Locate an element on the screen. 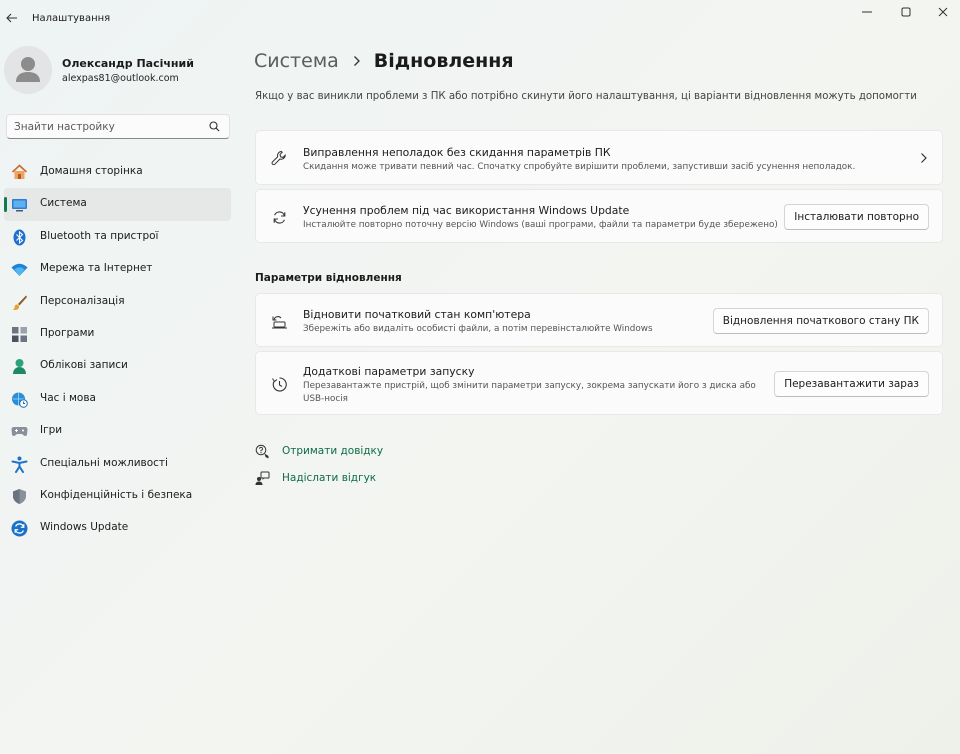 The height and width of the screenshot is (754, 960). send-feedback-link: Надіслати відгук is located at coordinates (315, 478).